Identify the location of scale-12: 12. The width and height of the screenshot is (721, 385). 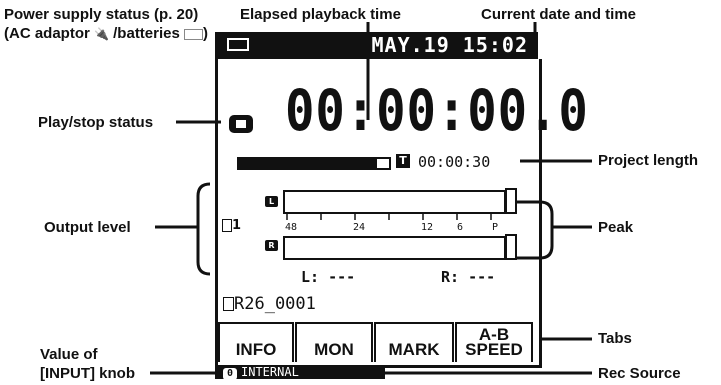
(427, 227).